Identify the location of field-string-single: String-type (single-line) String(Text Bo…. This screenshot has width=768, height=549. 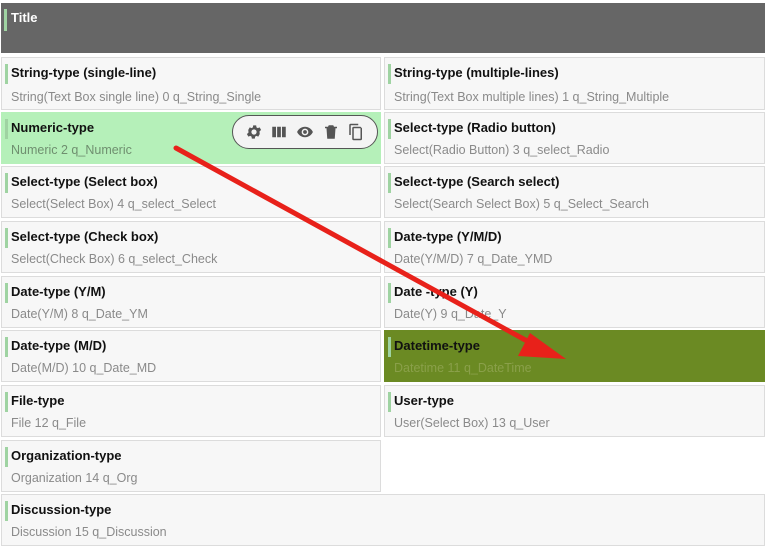
(191, 83).